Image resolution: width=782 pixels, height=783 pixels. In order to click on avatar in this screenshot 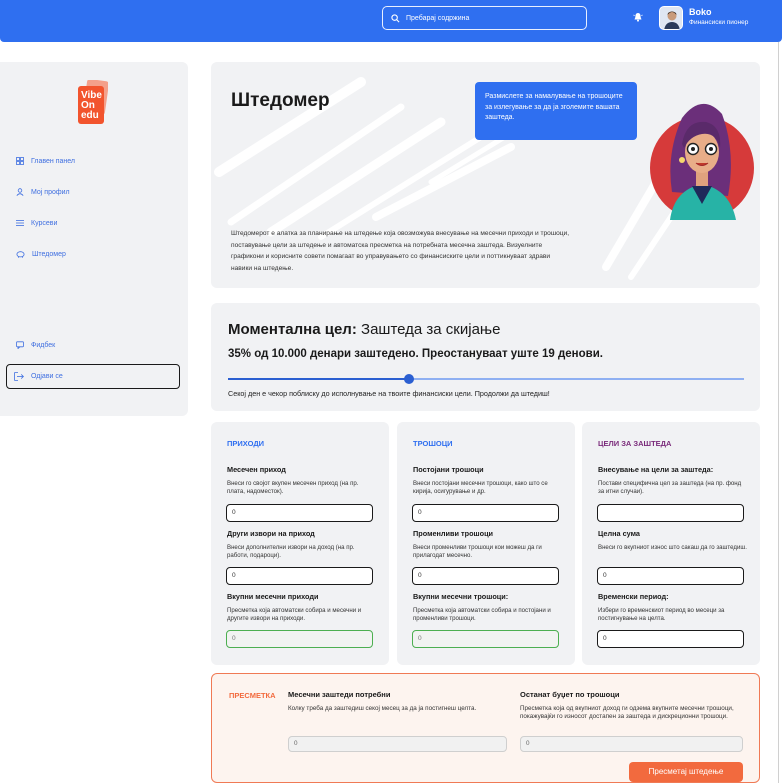, I will do `click(671, 18)`.